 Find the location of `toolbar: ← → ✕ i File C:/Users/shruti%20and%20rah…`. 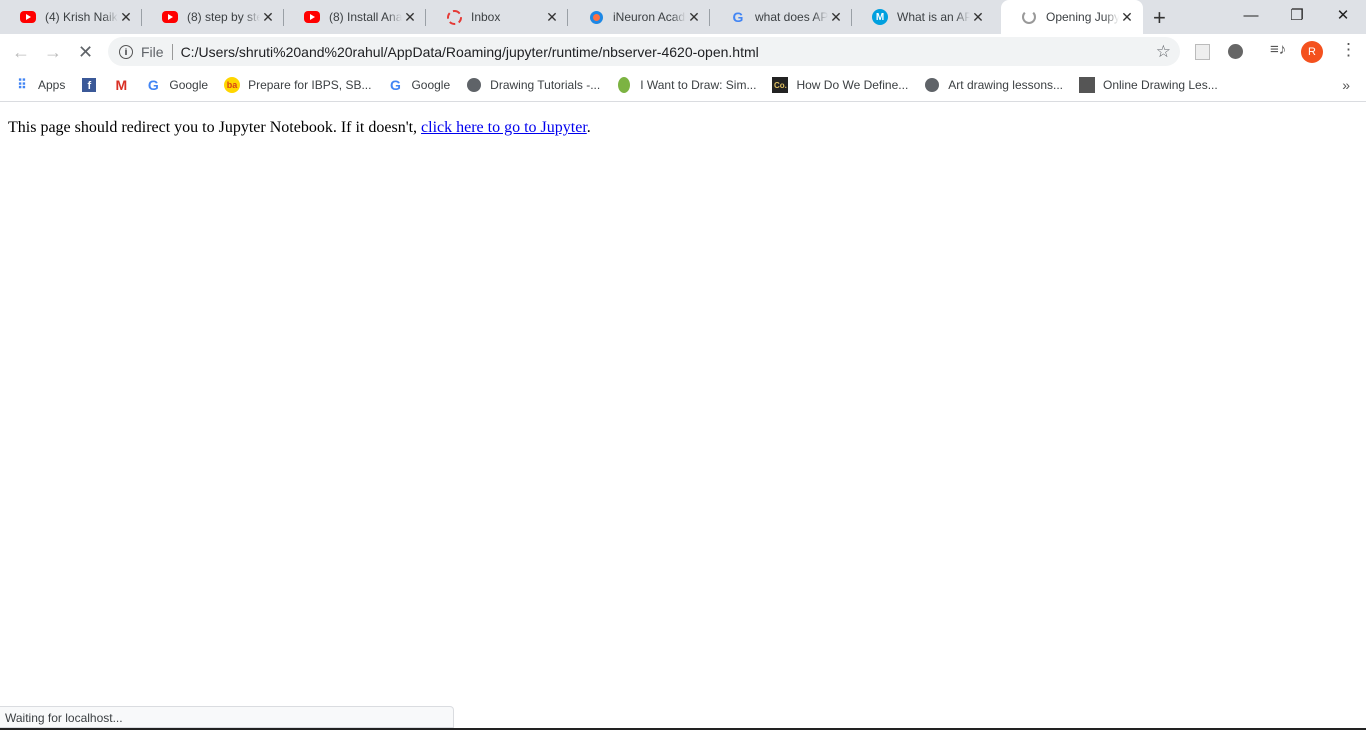

toolbar: ← → ✕ i File C:/Users/shruti%20and%20rah… is located at coordinates (683, 51).